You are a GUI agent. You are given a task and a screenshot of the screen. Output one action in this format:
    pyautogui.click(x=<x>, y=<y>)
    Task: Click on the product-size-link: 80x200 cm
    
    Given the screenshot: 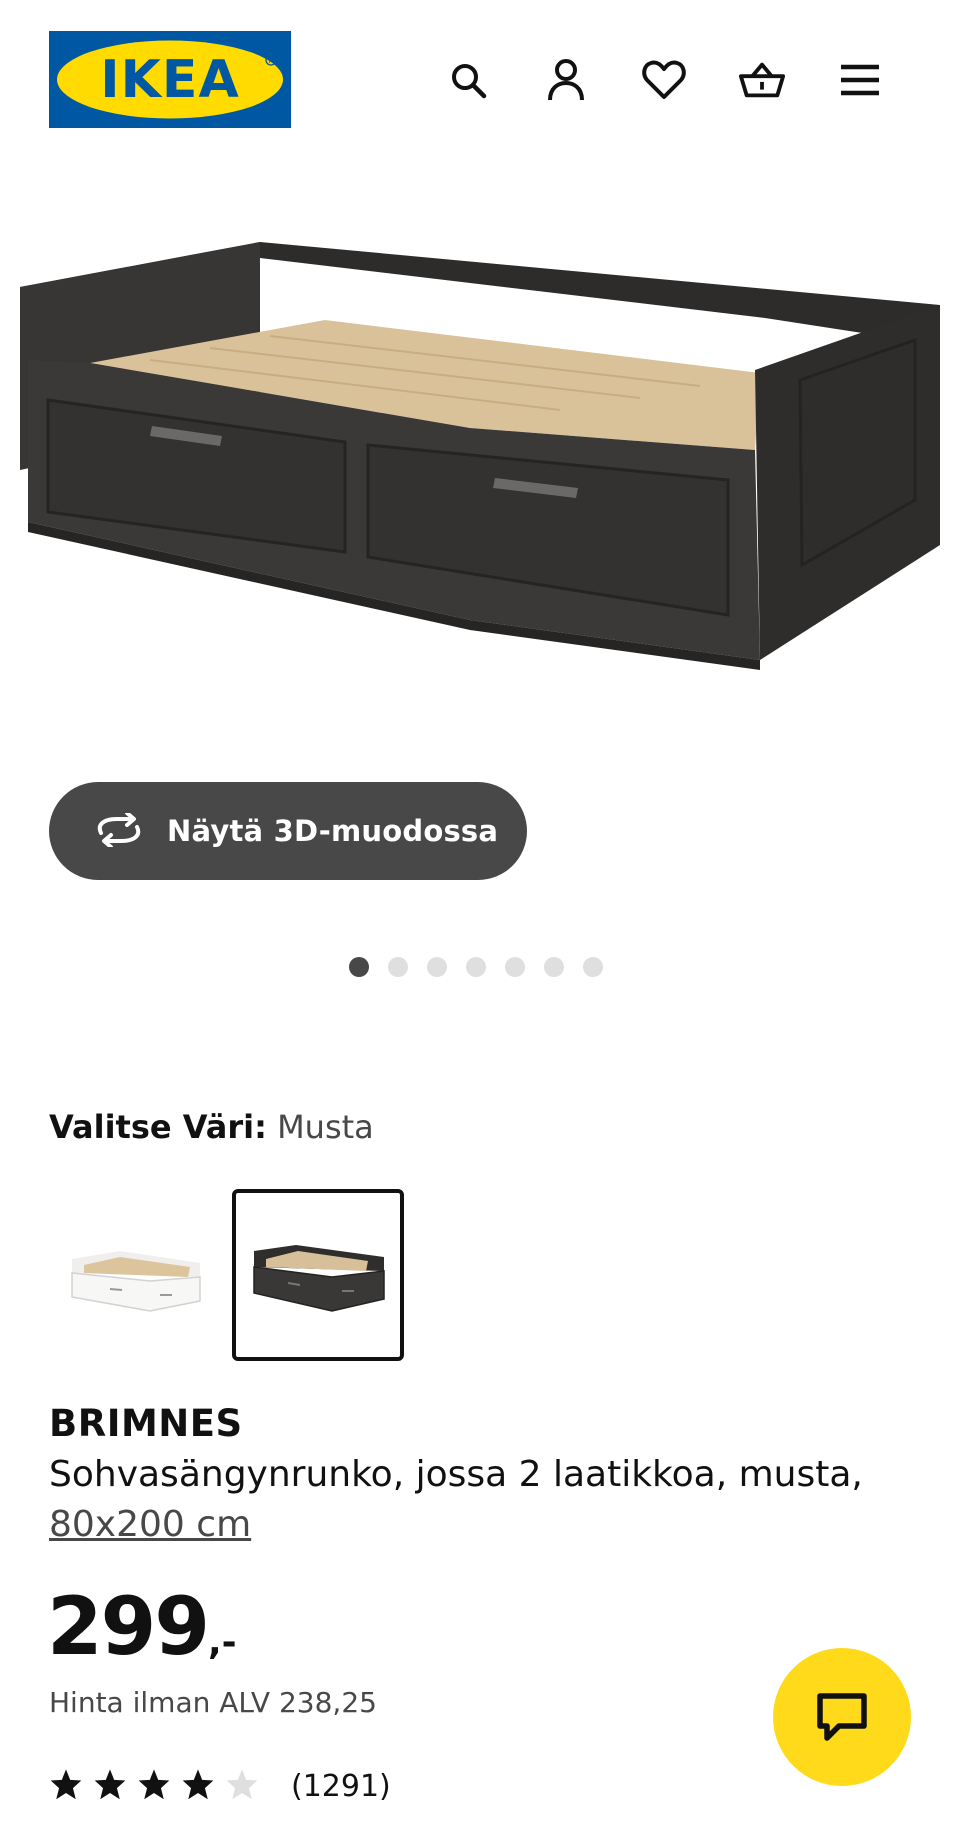 What is the action you would take?
    pyautogui.click(x=150, y=1524)
    